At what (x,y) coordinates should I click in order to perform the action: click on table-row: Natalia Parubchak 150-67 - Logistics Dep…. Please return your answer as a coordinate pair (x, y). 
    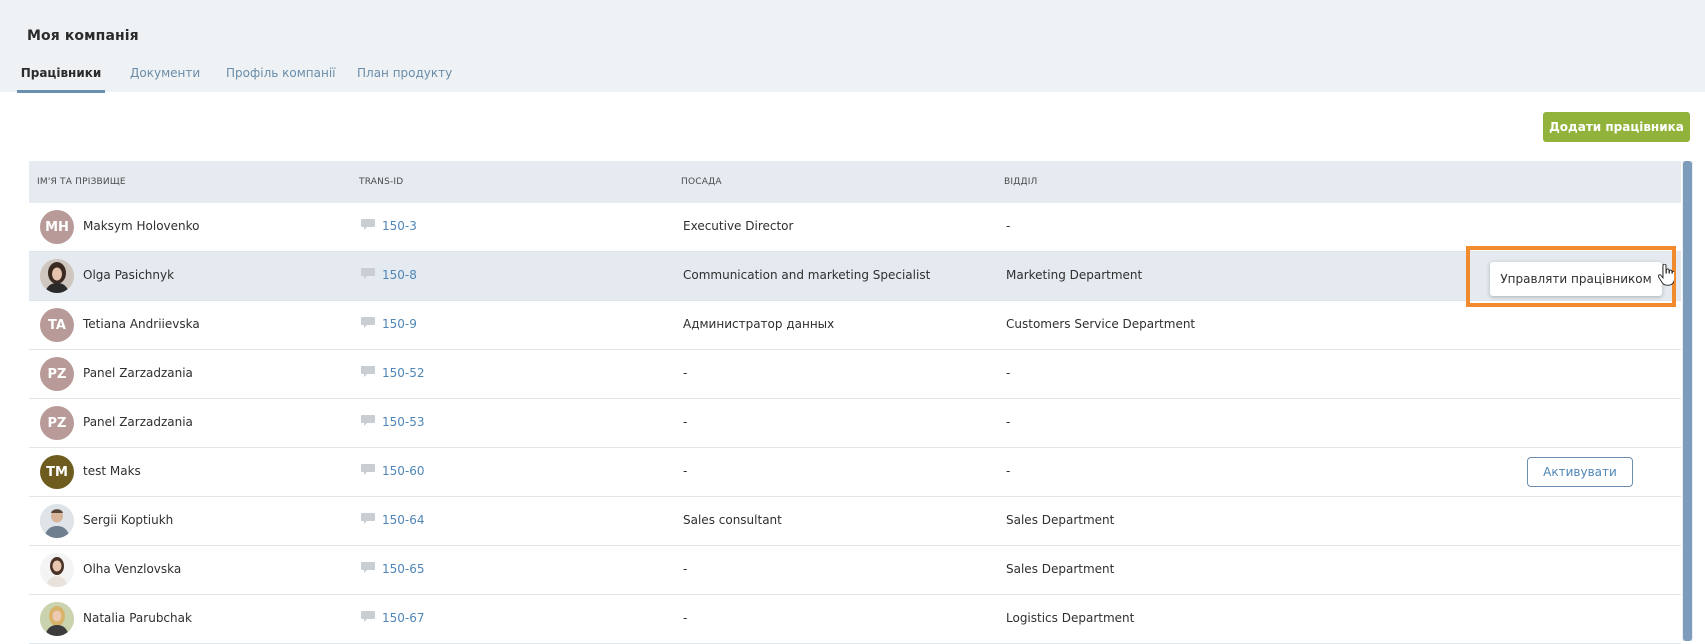
    Looking at the image, I should click on (855, 619).